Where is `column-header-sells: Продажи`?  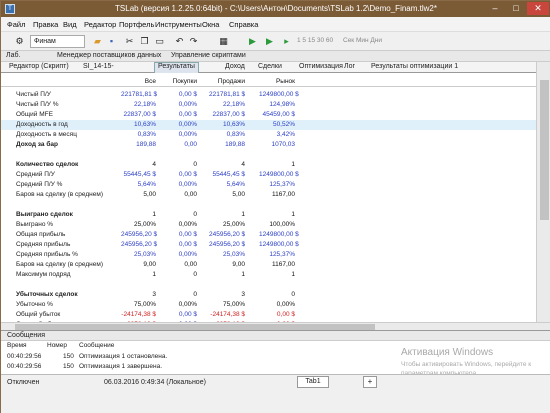
column-header-sells: Продажи is located at coordinates (227, 81).